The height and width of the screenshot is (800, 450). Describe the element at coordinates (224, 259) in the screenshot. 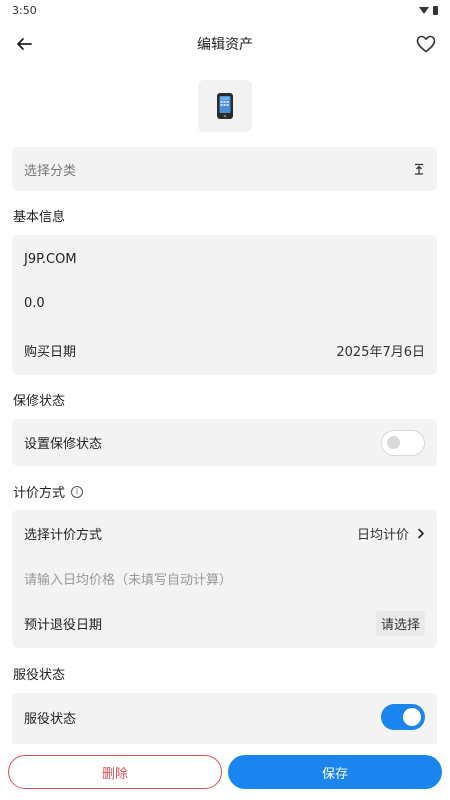

I see `asset-name-input: J9P.COM` at that location.